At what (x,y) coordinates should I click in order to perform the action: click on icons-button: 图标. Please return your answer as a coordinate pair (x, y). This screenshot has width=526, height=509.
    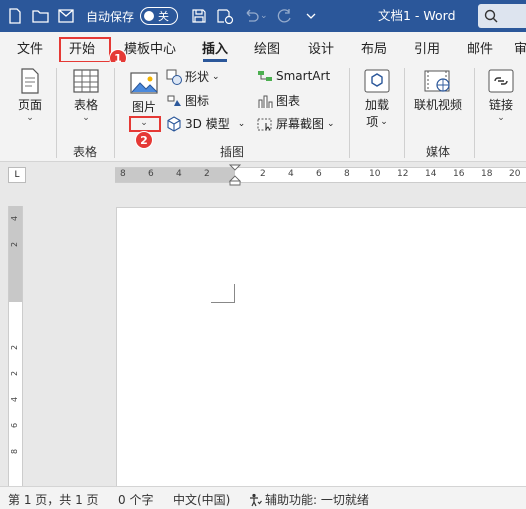
    Looking at the image, I should click on (187, 100).